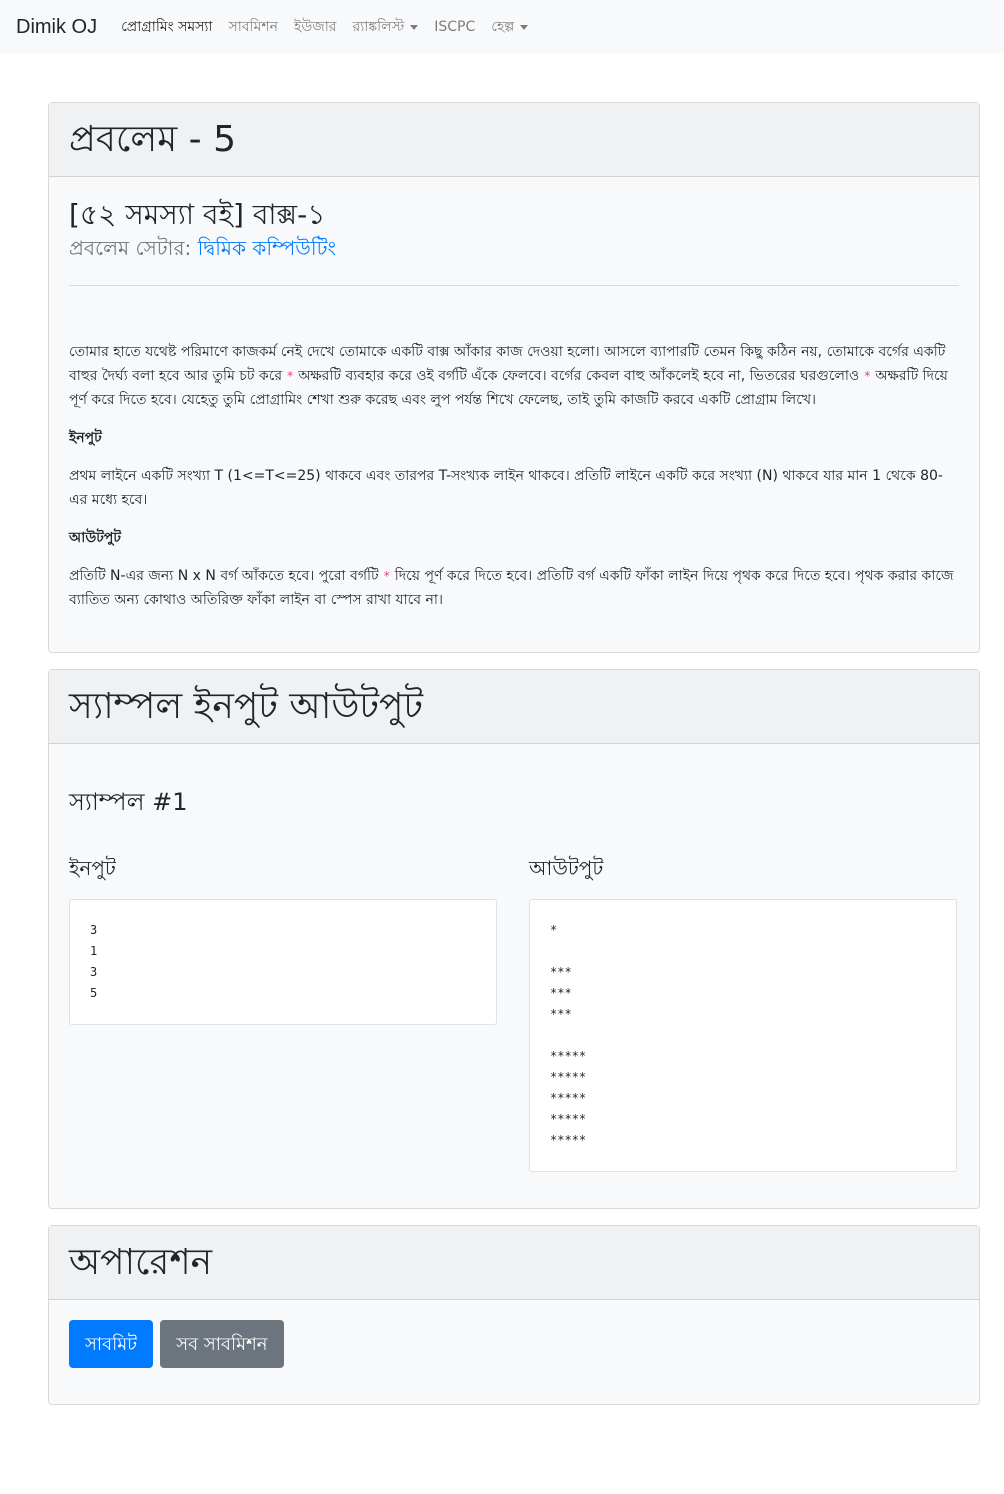  Describe the element at coordinates (283, 962) in the screenshot. I see `sample-input-box: 3 1 3 5` at that location.